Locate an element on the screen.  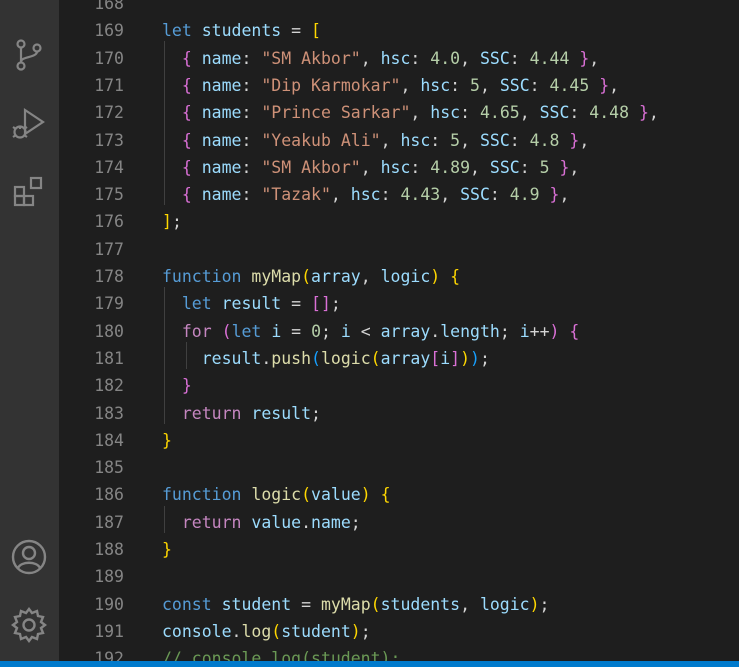
line-number: 188 is located at coordinates (109, 549).